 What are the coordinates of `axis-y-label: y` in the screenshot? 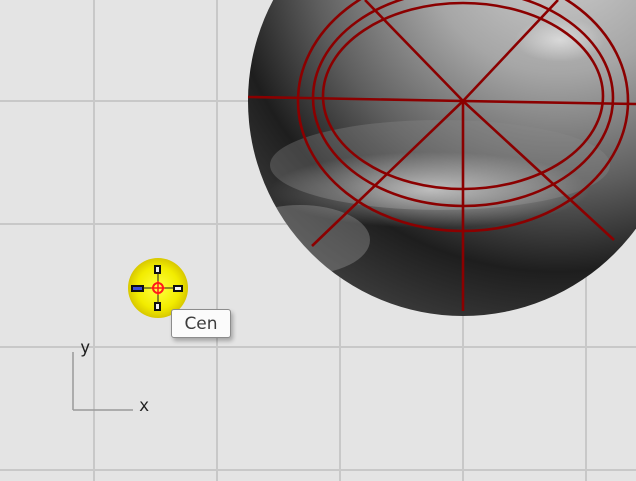 It's located at (85, 348).